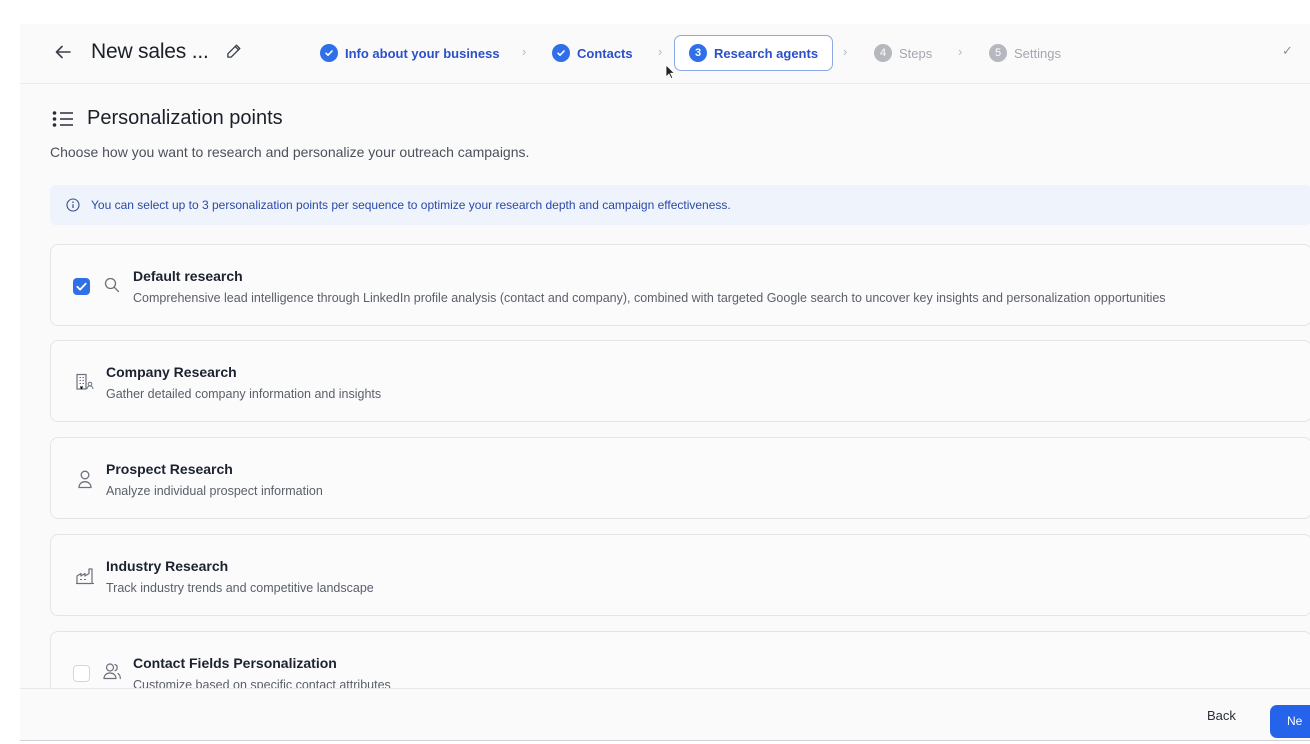 The image size is (1310, 744). I want to click on section-heading: Personalization points, so click(167, 118).